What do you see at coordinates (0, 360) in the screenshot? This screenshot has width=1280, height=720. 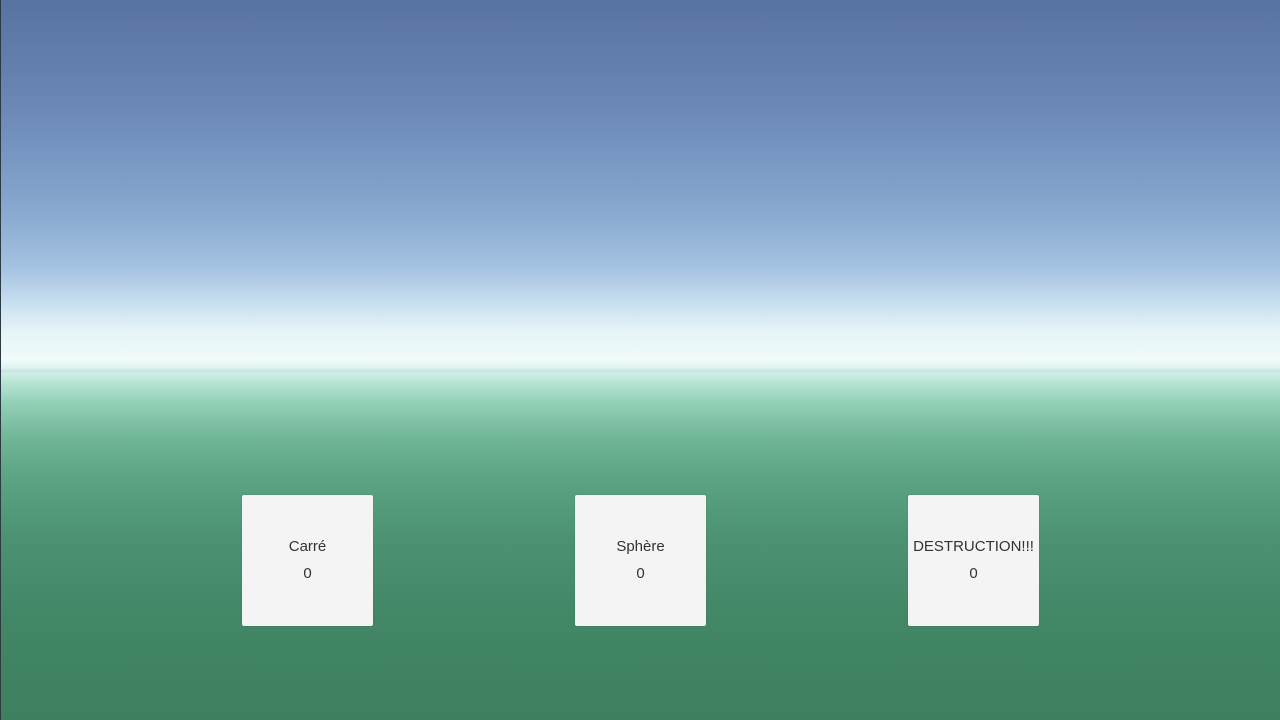 I see `viewport-border` at bounding box center [0, 360].